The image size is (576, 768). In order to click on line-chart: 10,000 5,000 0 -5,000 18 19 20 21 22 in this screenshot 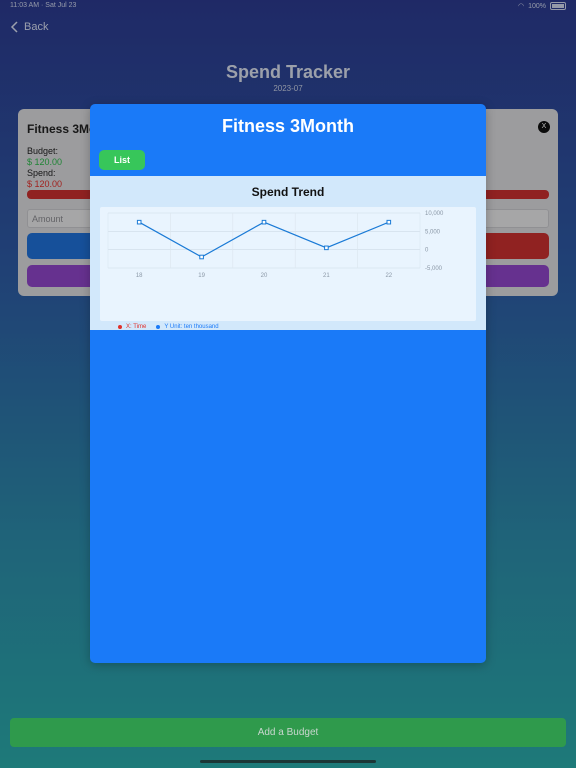, I will do `click(275, 245)`.